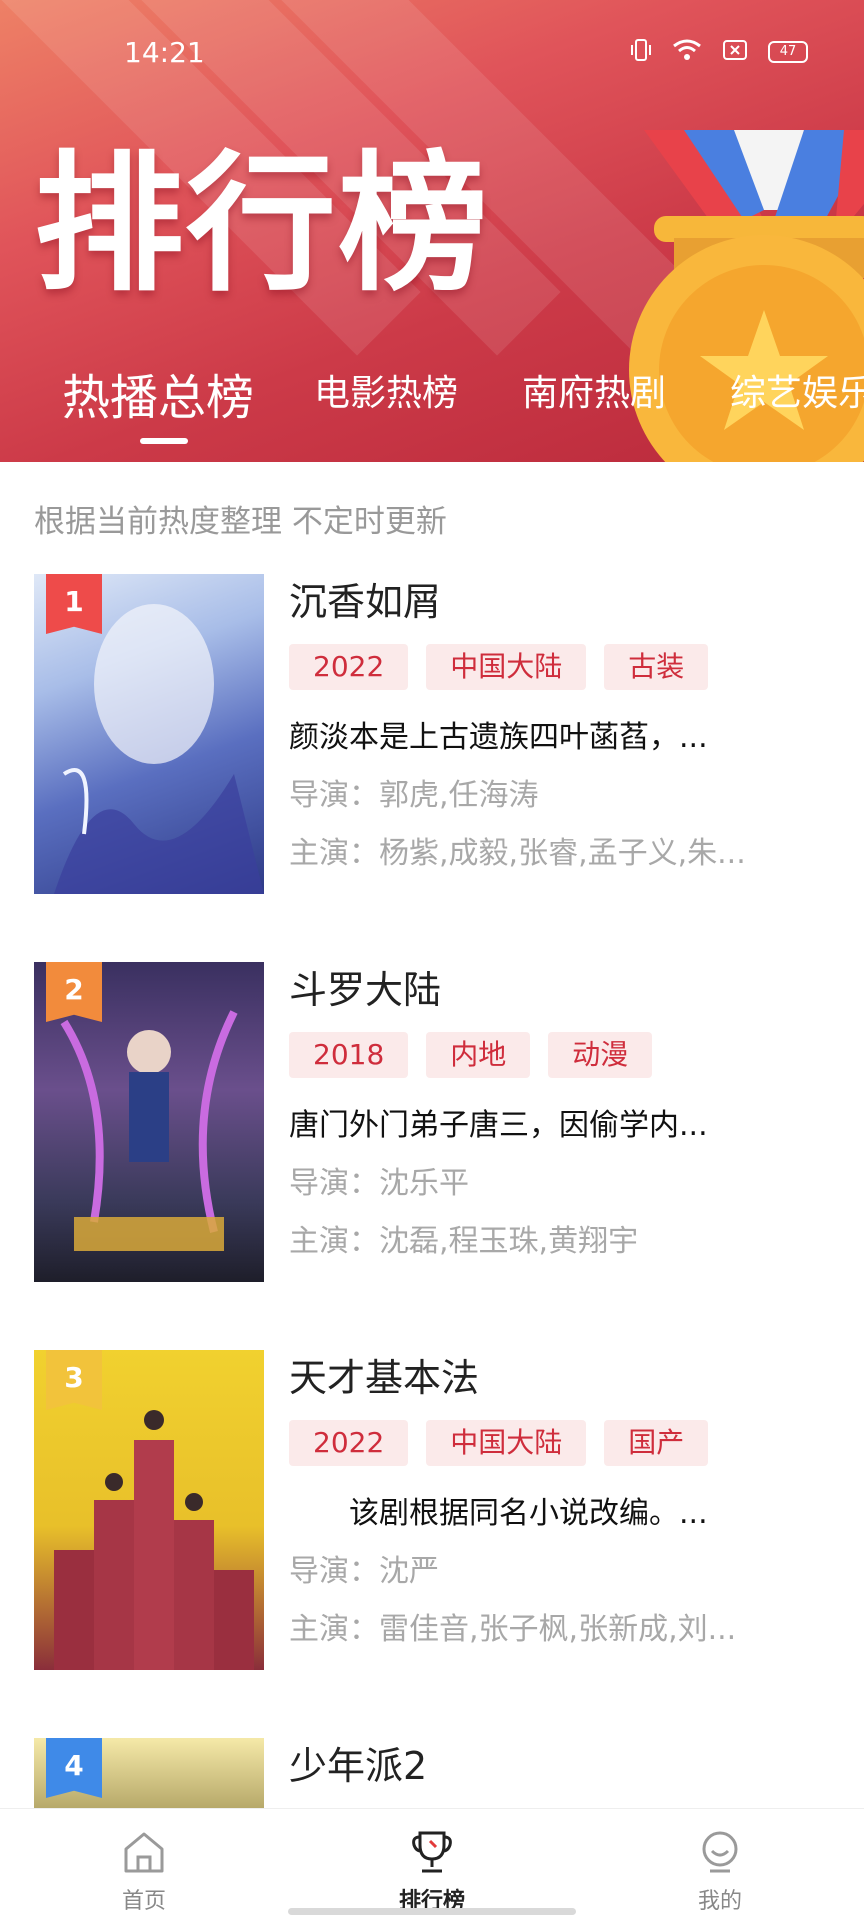 The width and height of the screenshot is (864, 1921). I want to click on item-director: 导演：沈严, so click(364, 1571).